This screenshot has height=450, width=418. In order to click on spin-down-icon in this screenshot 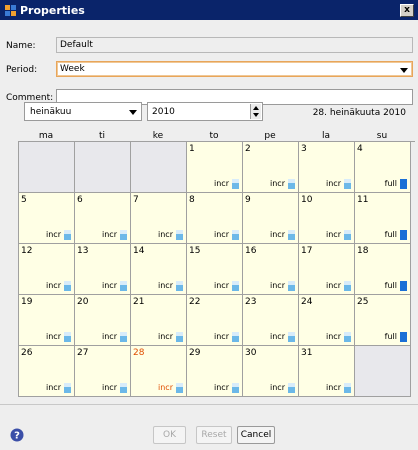, I will do `click(256, 115)`.